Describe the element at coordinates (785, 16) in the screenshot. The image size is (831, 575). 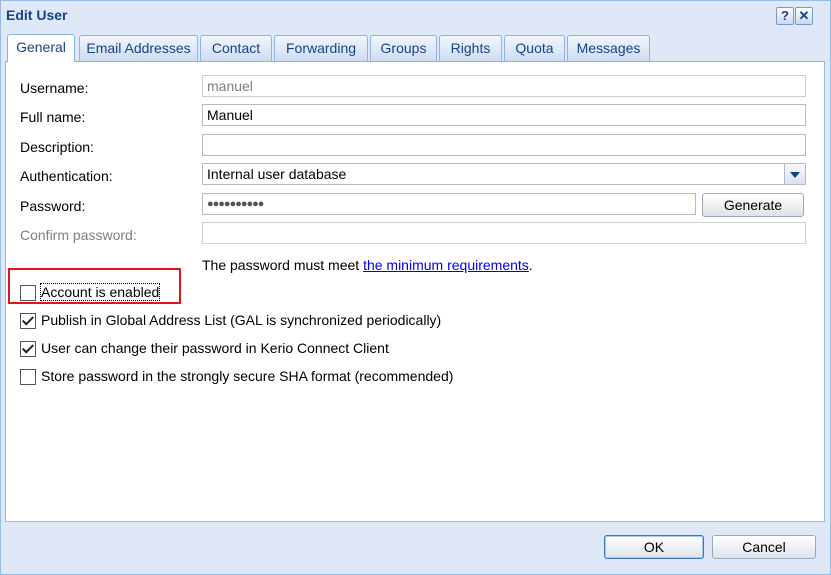
I see `help-icon: ?` at that location.